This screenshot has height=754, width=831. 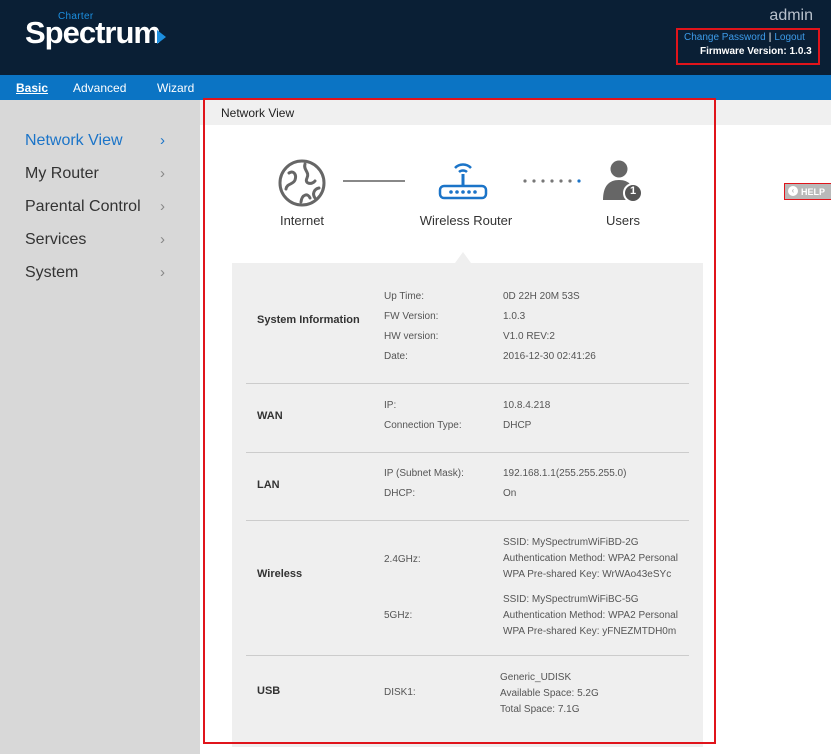 I want to click on sidebar-item-my-router: My Router ›, so click(x=105, y=174).